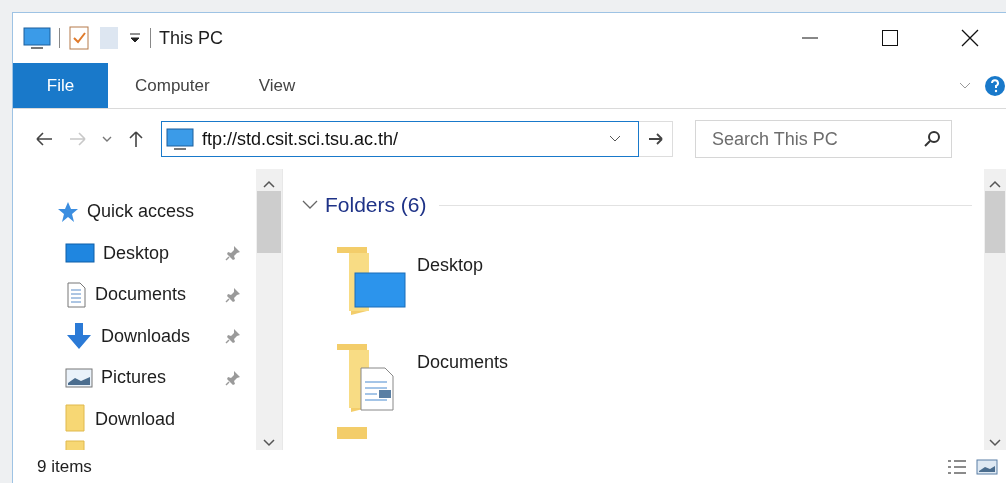 This screenshot has width=1006, height=483. Describe the element at coordinates (79, 336) in the screenshot. I see `download-arrow-icon` at that location.